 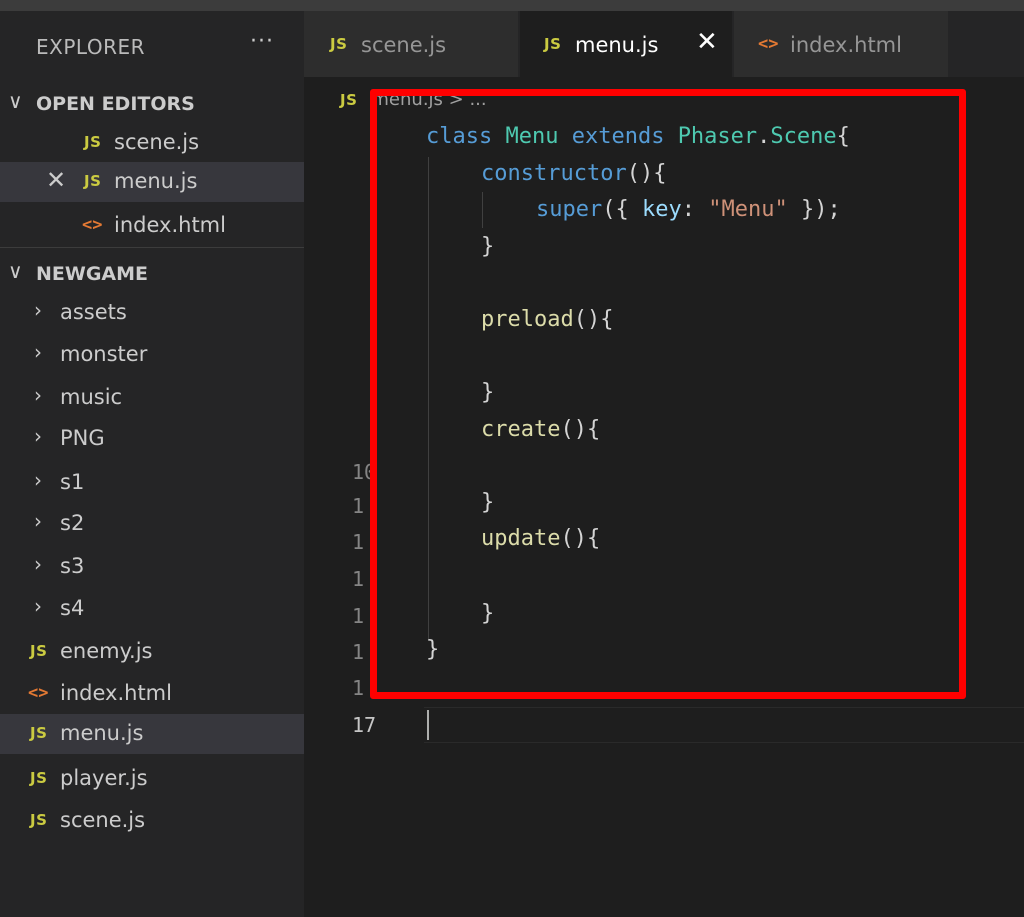 What do you see at coordinates (156, 181) in the screenshot?
I see `open-editor-label: menu.js` at bounding box center [156, 181].